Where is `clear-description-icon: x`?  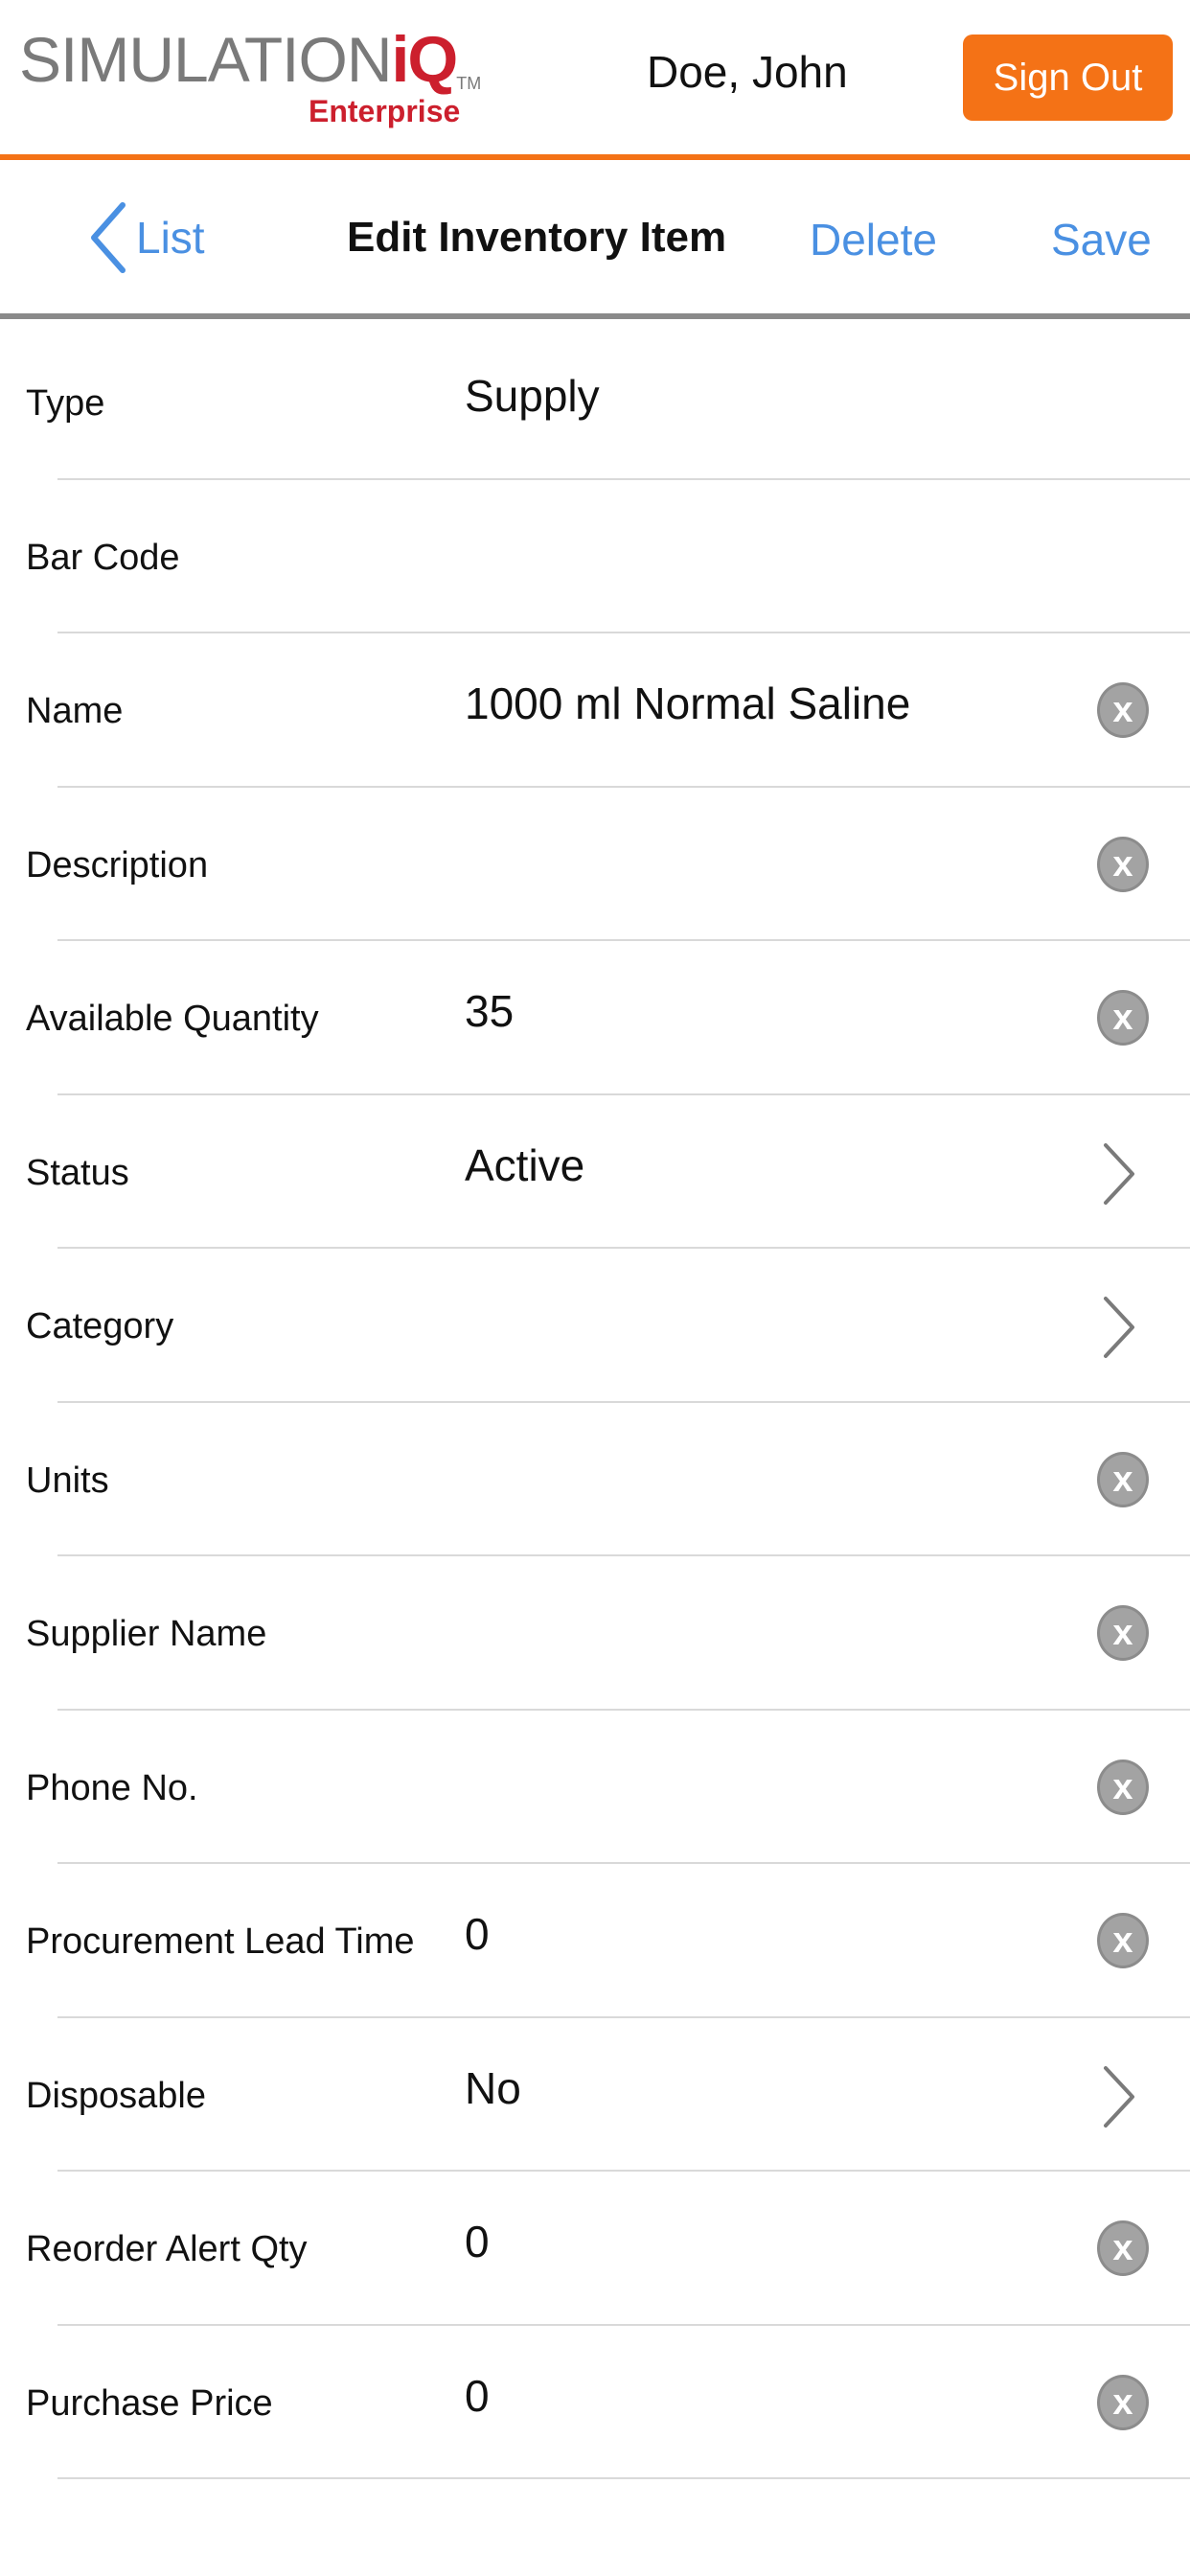 clear-description-icon: x is located at coordinates (1123, 864).